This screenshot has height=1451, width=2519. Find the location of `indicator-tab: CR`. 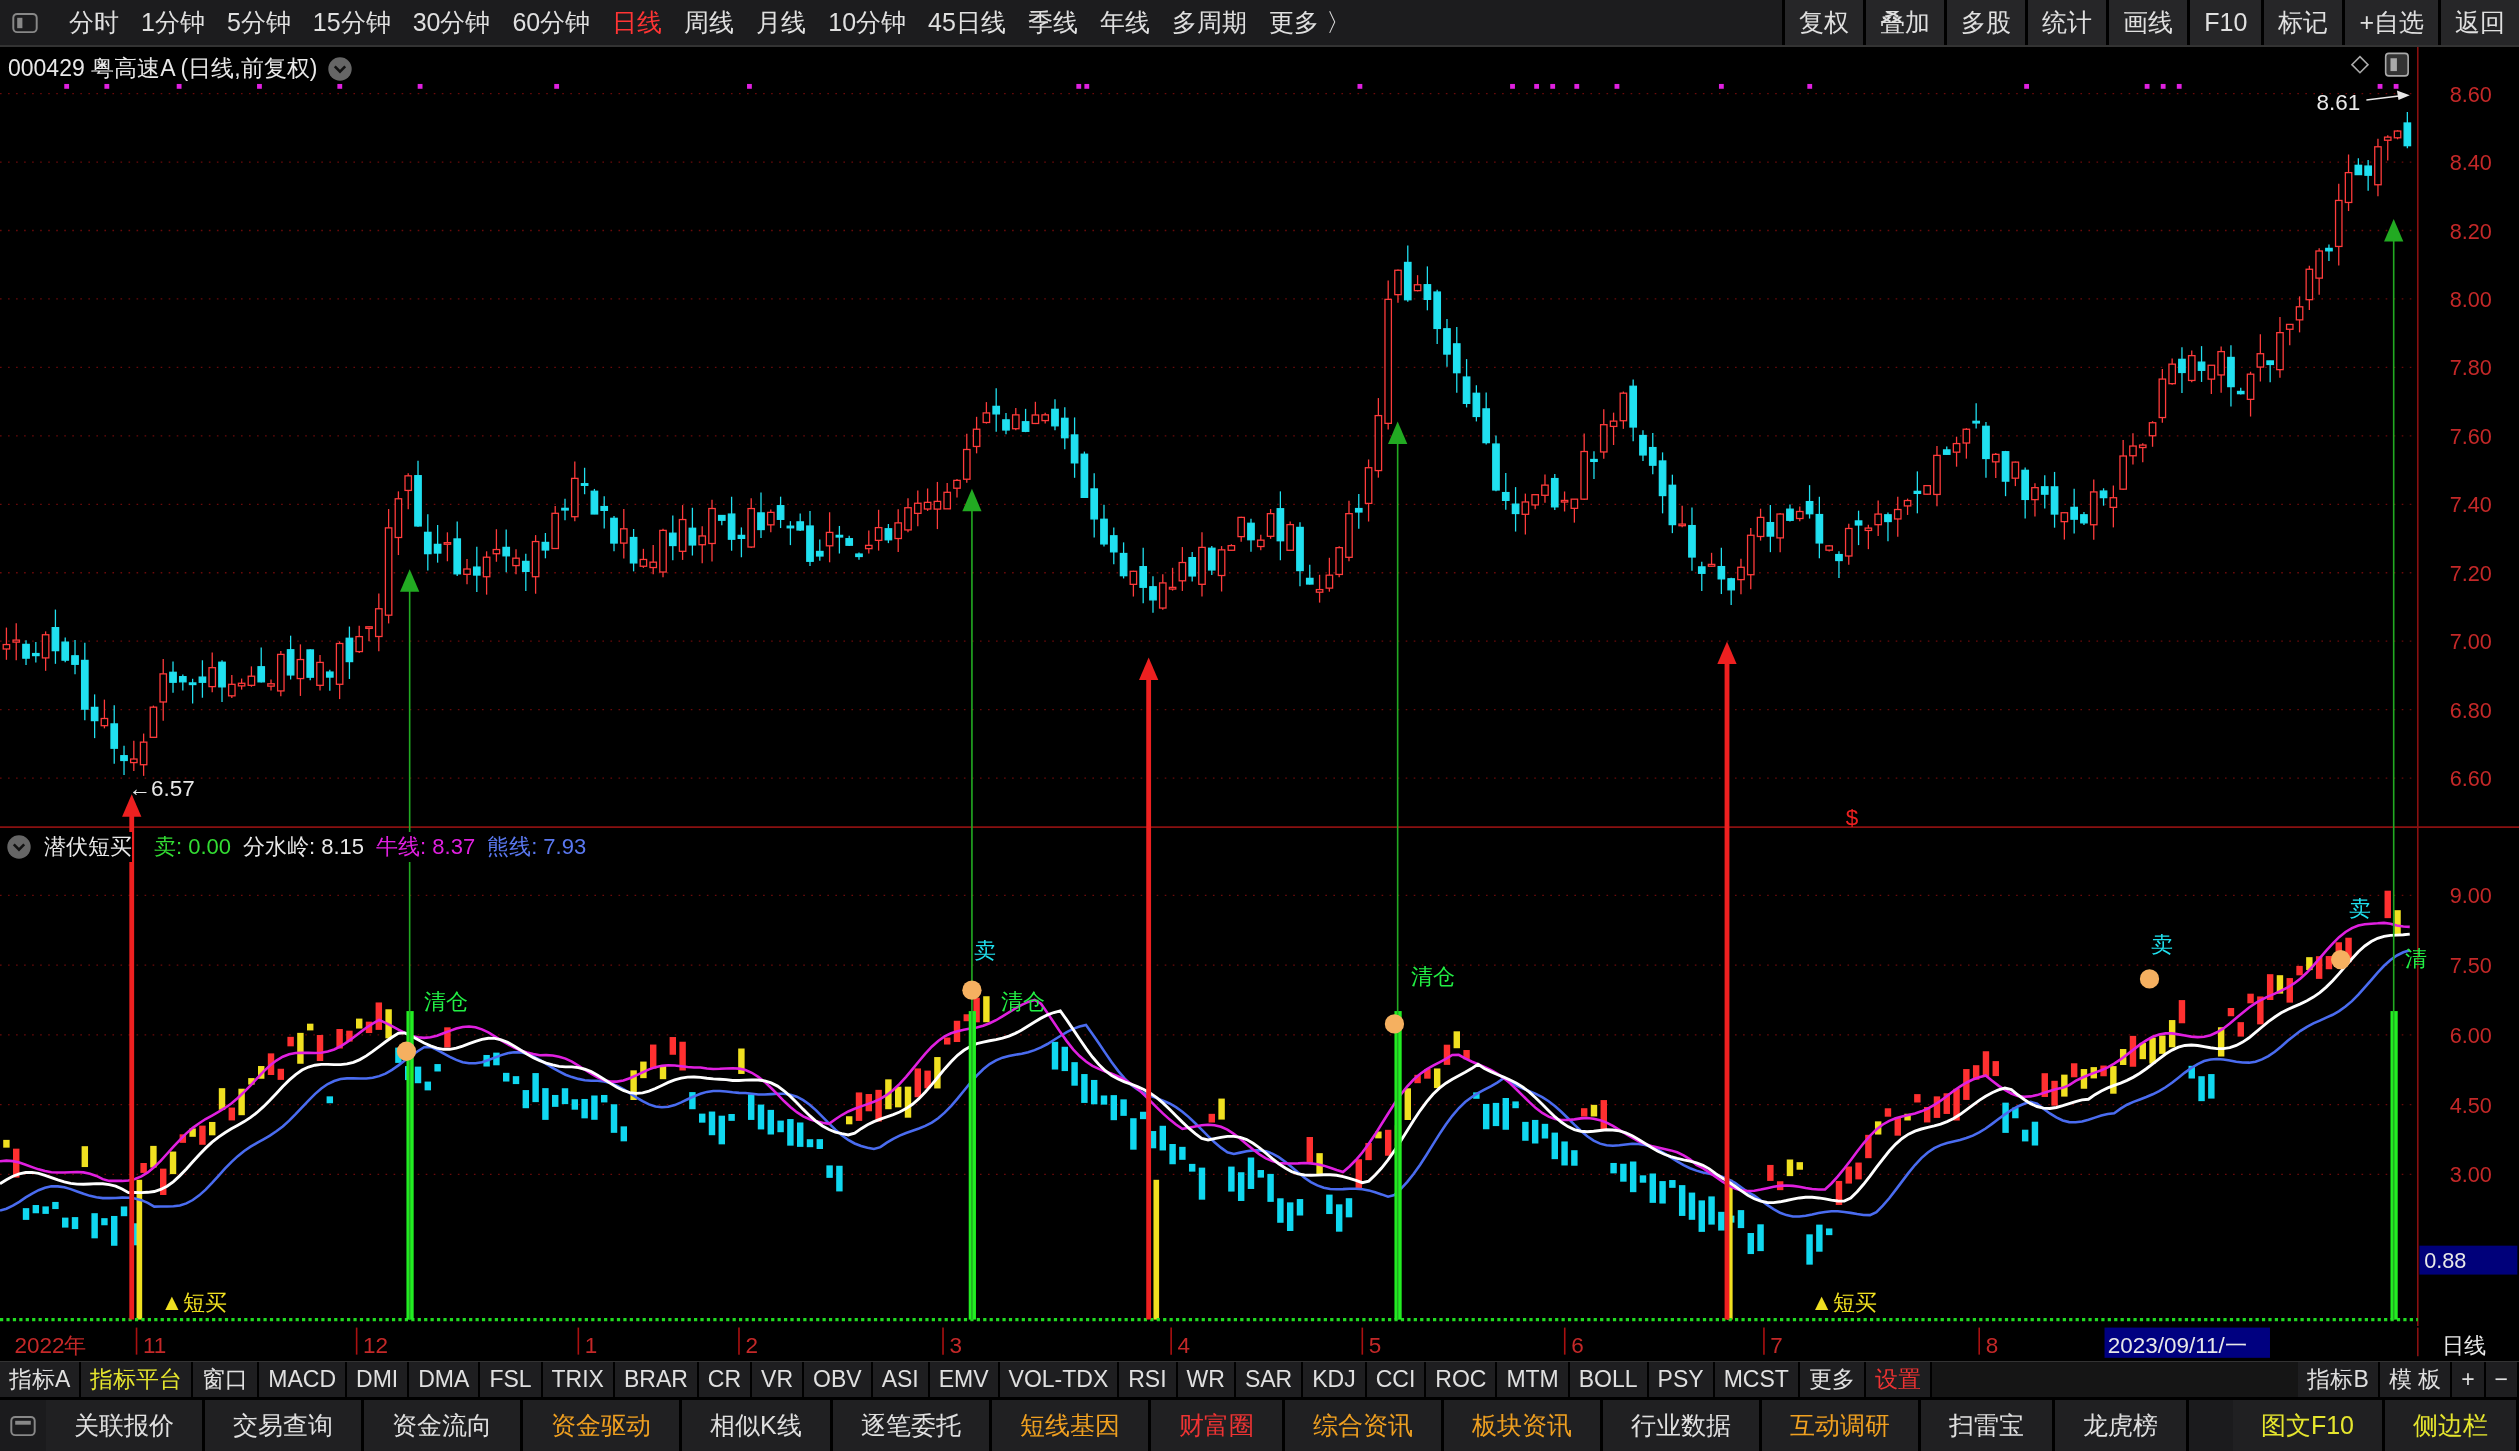

indicator-tab: CR is located at coordinates (725, 1379).